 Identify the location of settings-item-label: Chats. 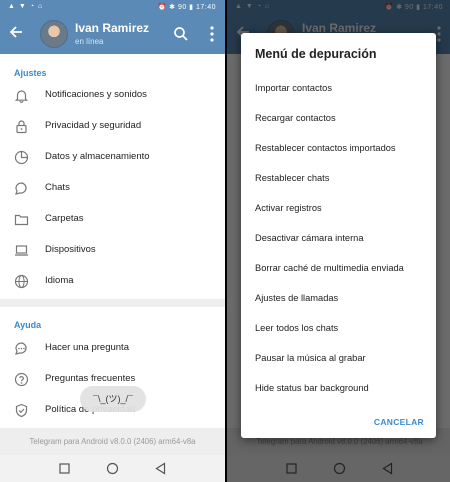
(57, 187).